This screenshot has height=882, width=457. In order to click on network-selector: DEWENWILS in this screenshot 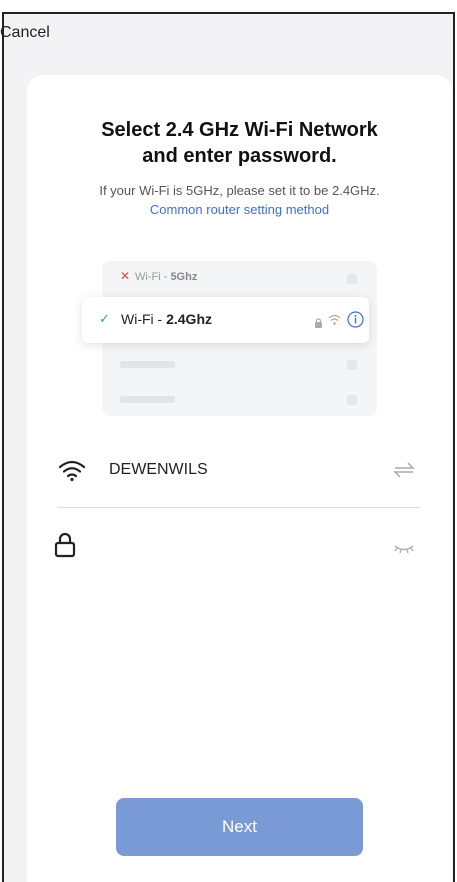, I will do `click(239, 477)`.